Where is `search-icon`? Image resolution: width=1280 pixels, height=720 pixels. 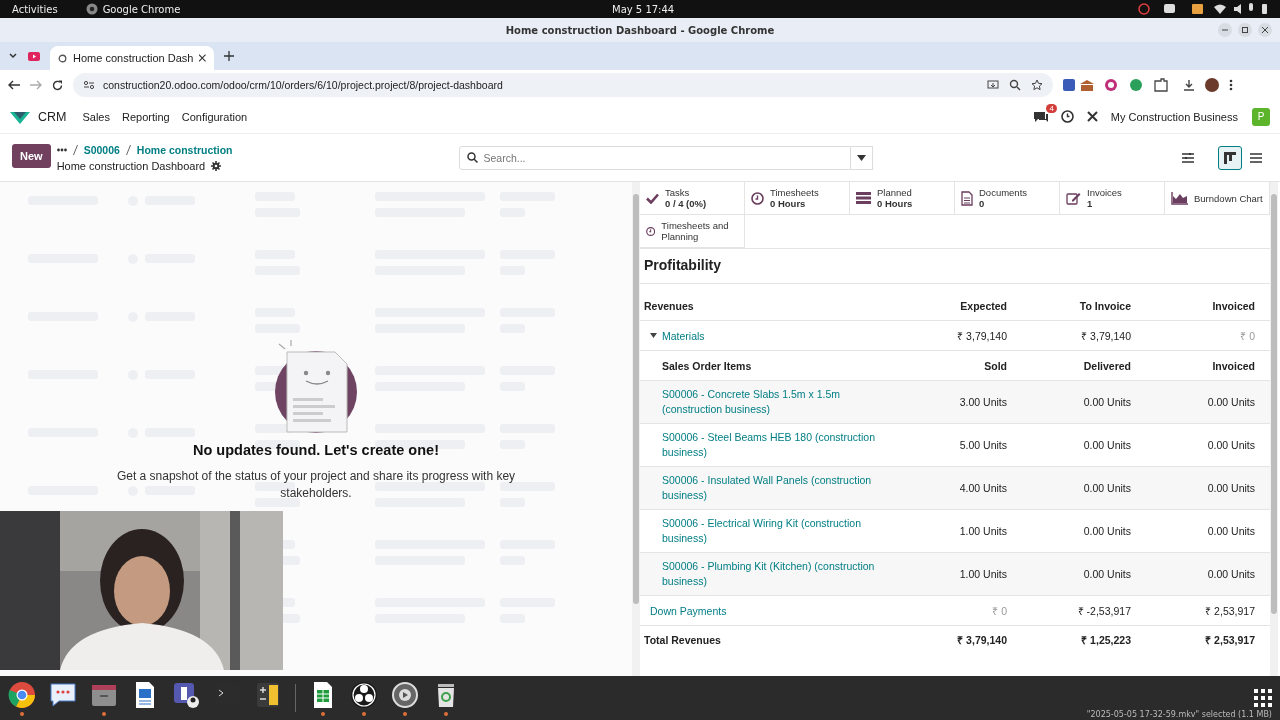
search-icon is located at coordinates (472, 157).